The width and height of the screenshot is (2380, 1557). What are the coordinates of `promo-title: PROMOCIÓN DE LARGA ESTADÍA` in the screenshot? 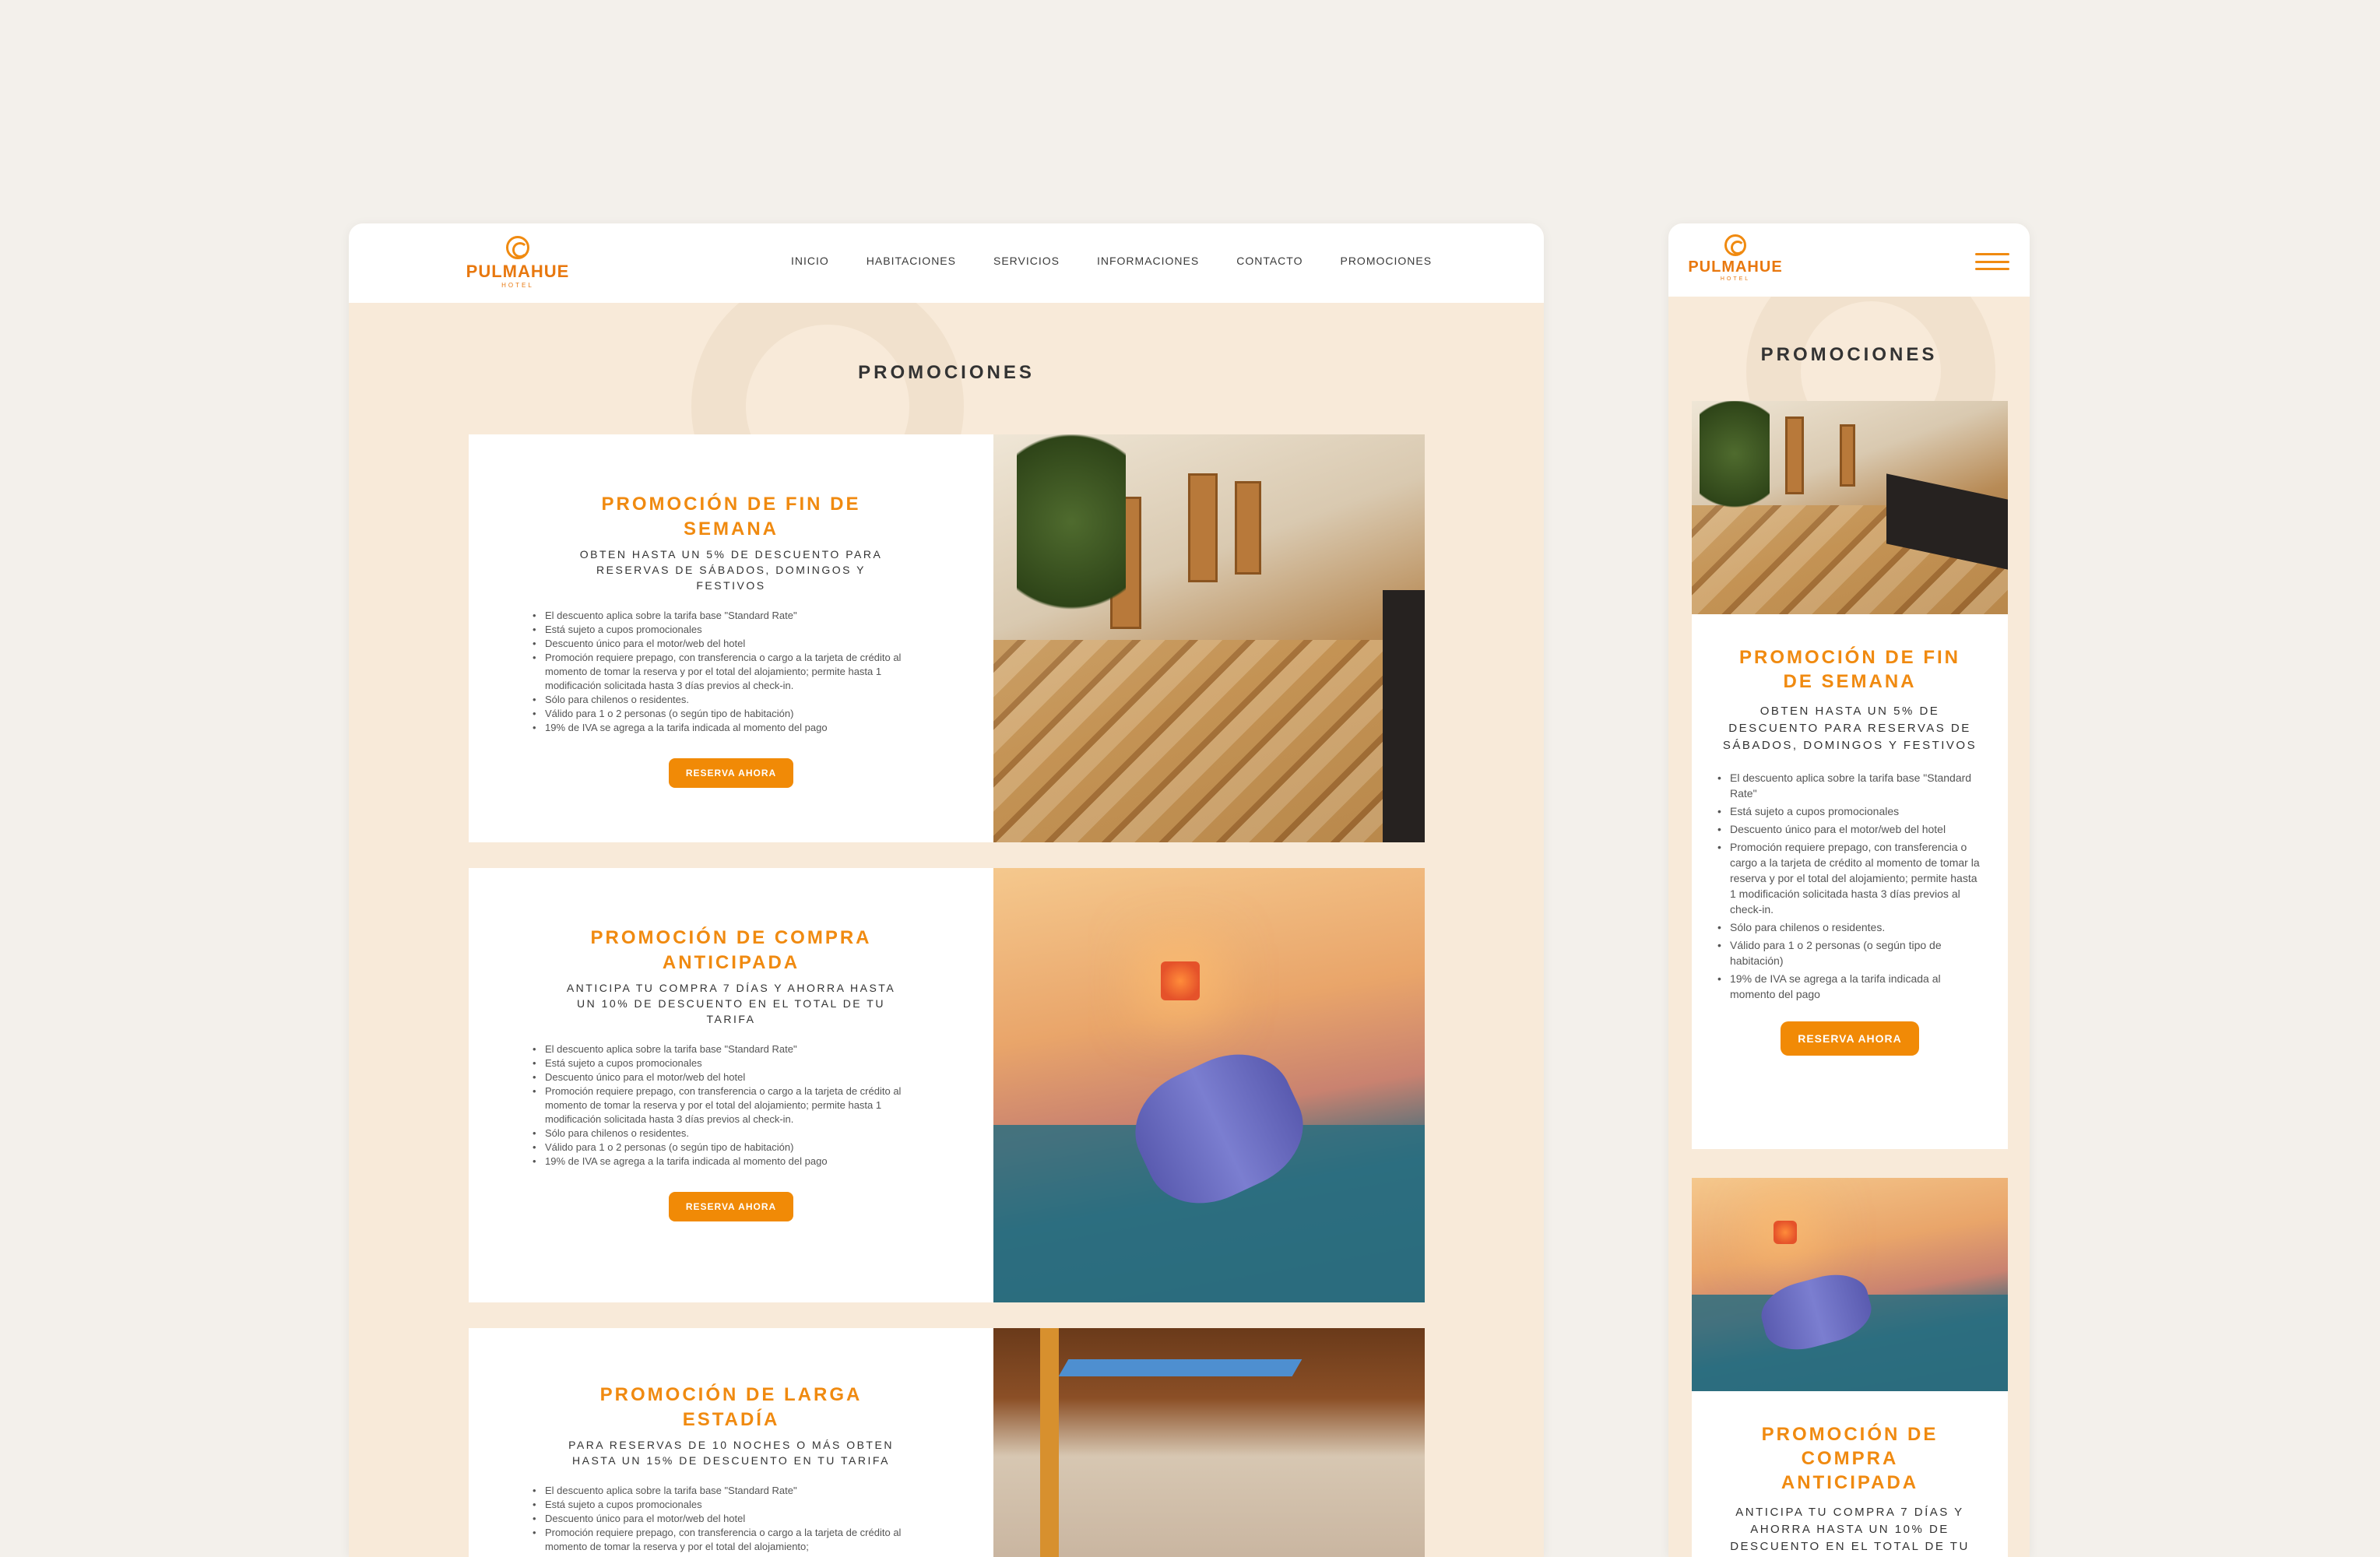 It's located at (731, 1407).